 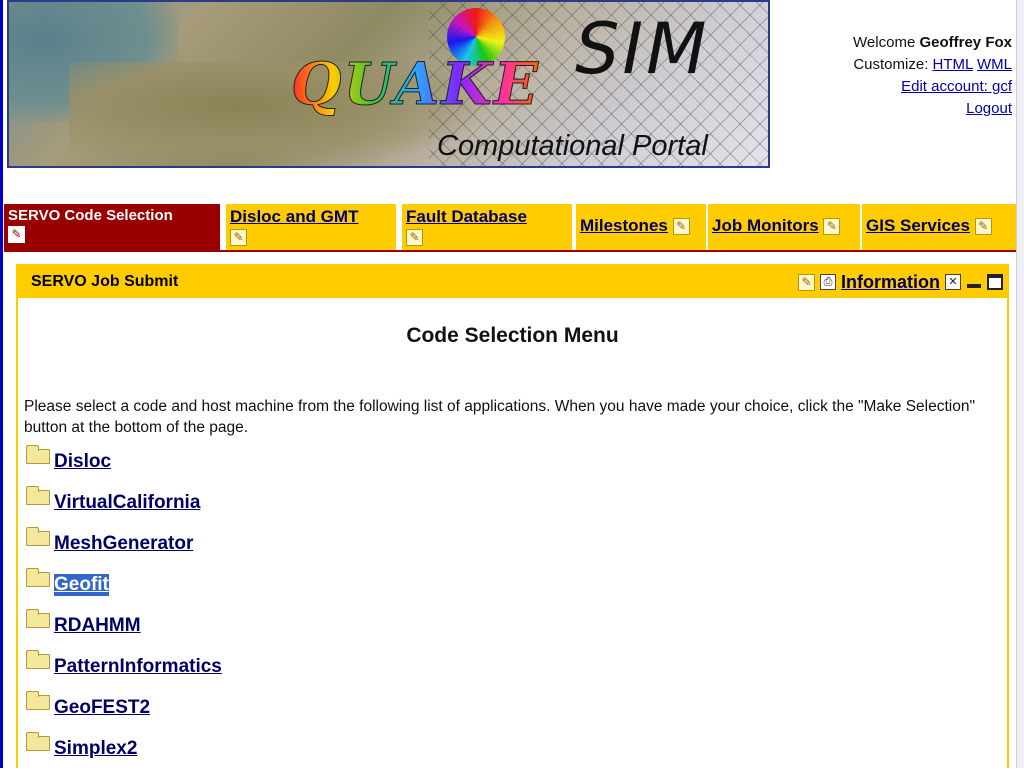 What do you see at coordinates (932, 64) in the screenshot?
I see `customize-line: Customize: HTML WML` at bounding box center [932, 64].